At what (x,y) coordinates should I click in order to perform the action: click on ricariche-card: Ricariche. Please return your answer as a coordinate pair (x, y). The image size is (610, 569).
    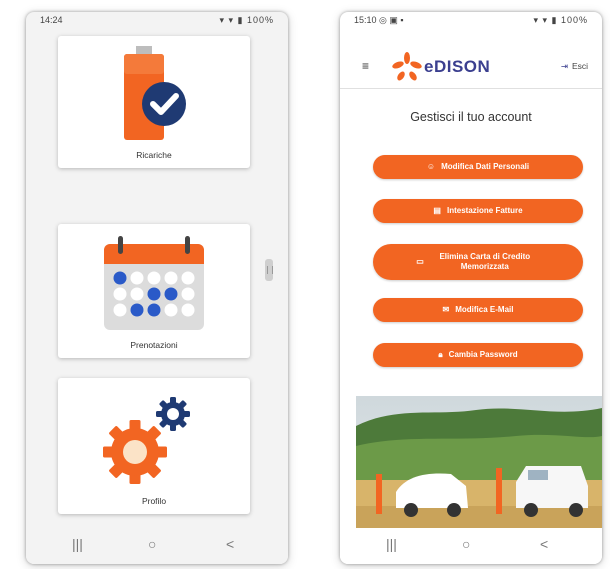
    Looking at the image, I should click on (154, 102).